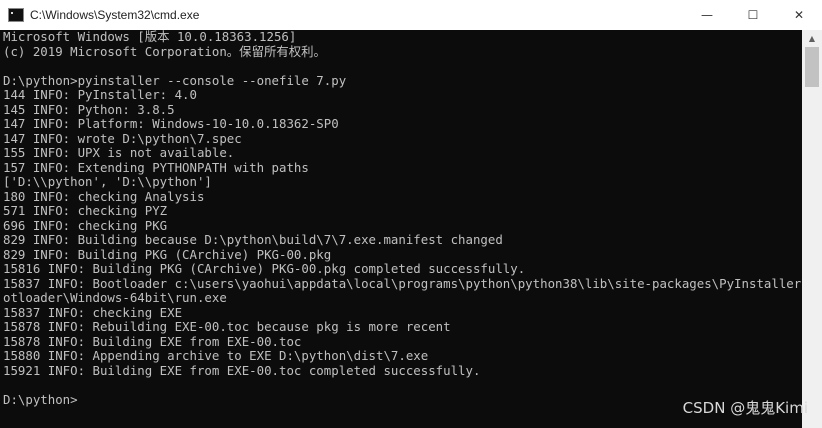 The height and width of the screenshot is (428, 822). Describe the element at coordinates (812, 229) in the screenshot. I see `vertical-scrollbar: ▲` at that location.